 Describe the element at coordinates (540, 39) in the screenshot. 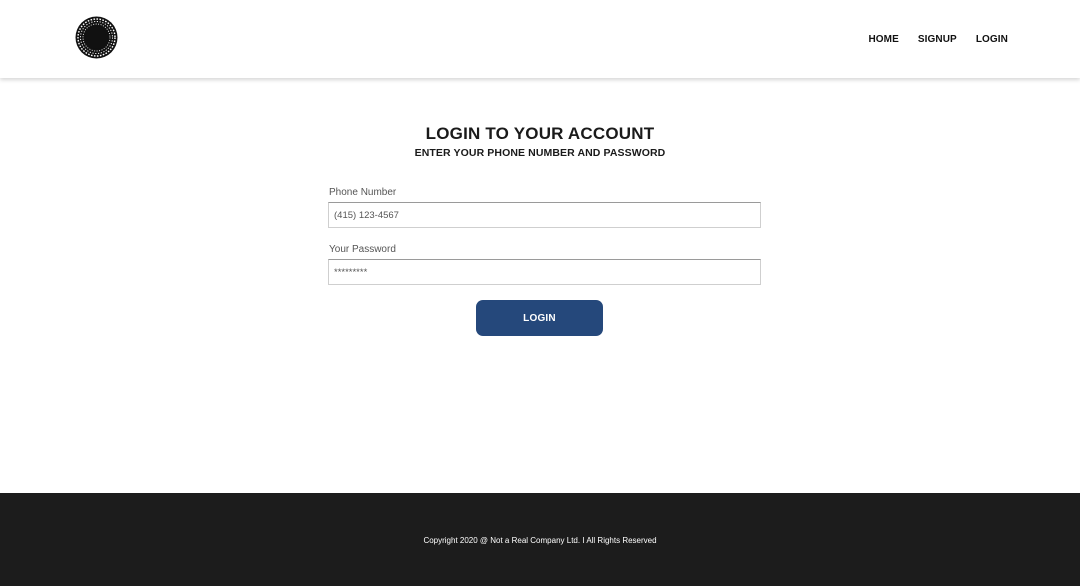

I see `site-header: HOME SIGNUP LOGIN` at that location.